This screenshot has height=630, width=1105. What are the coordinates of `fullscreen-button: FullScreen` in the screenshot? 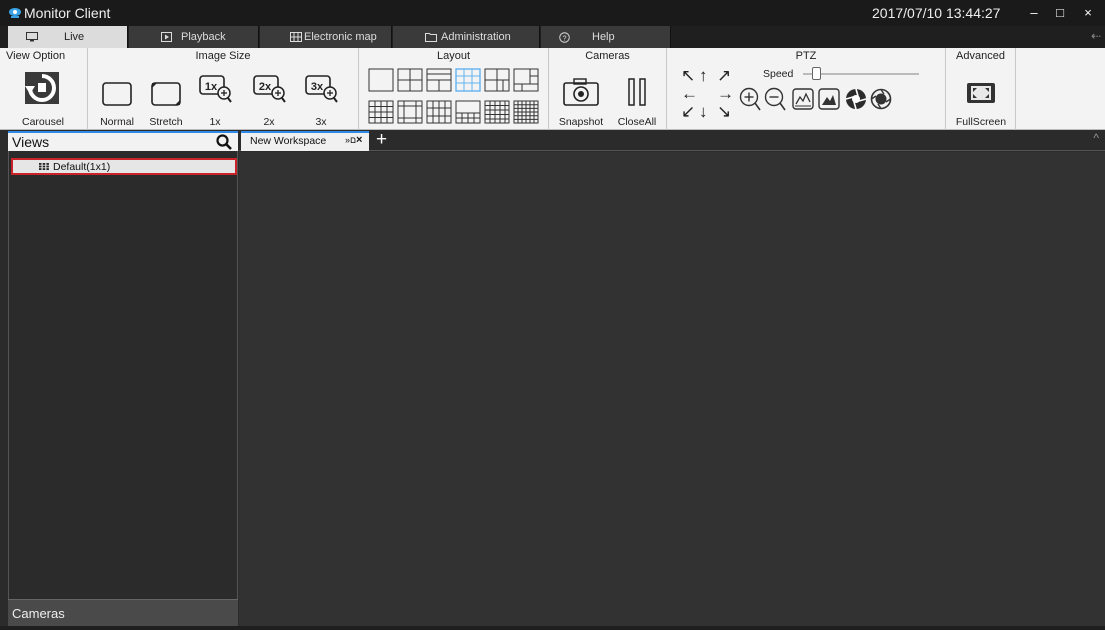 It's located at (981, 103).